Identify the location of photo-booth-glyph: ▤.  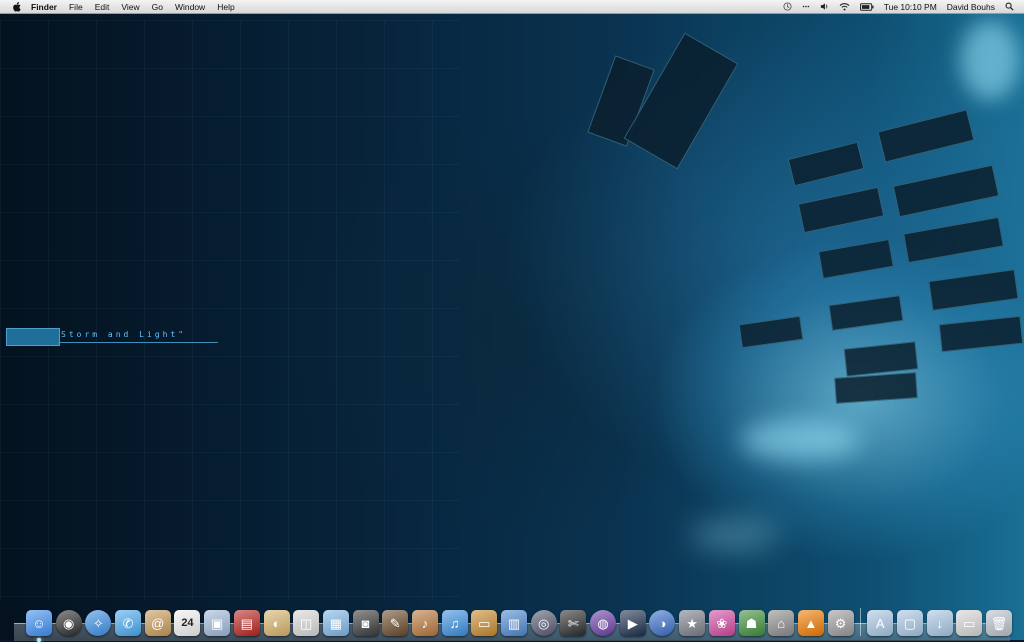
(246, 623).